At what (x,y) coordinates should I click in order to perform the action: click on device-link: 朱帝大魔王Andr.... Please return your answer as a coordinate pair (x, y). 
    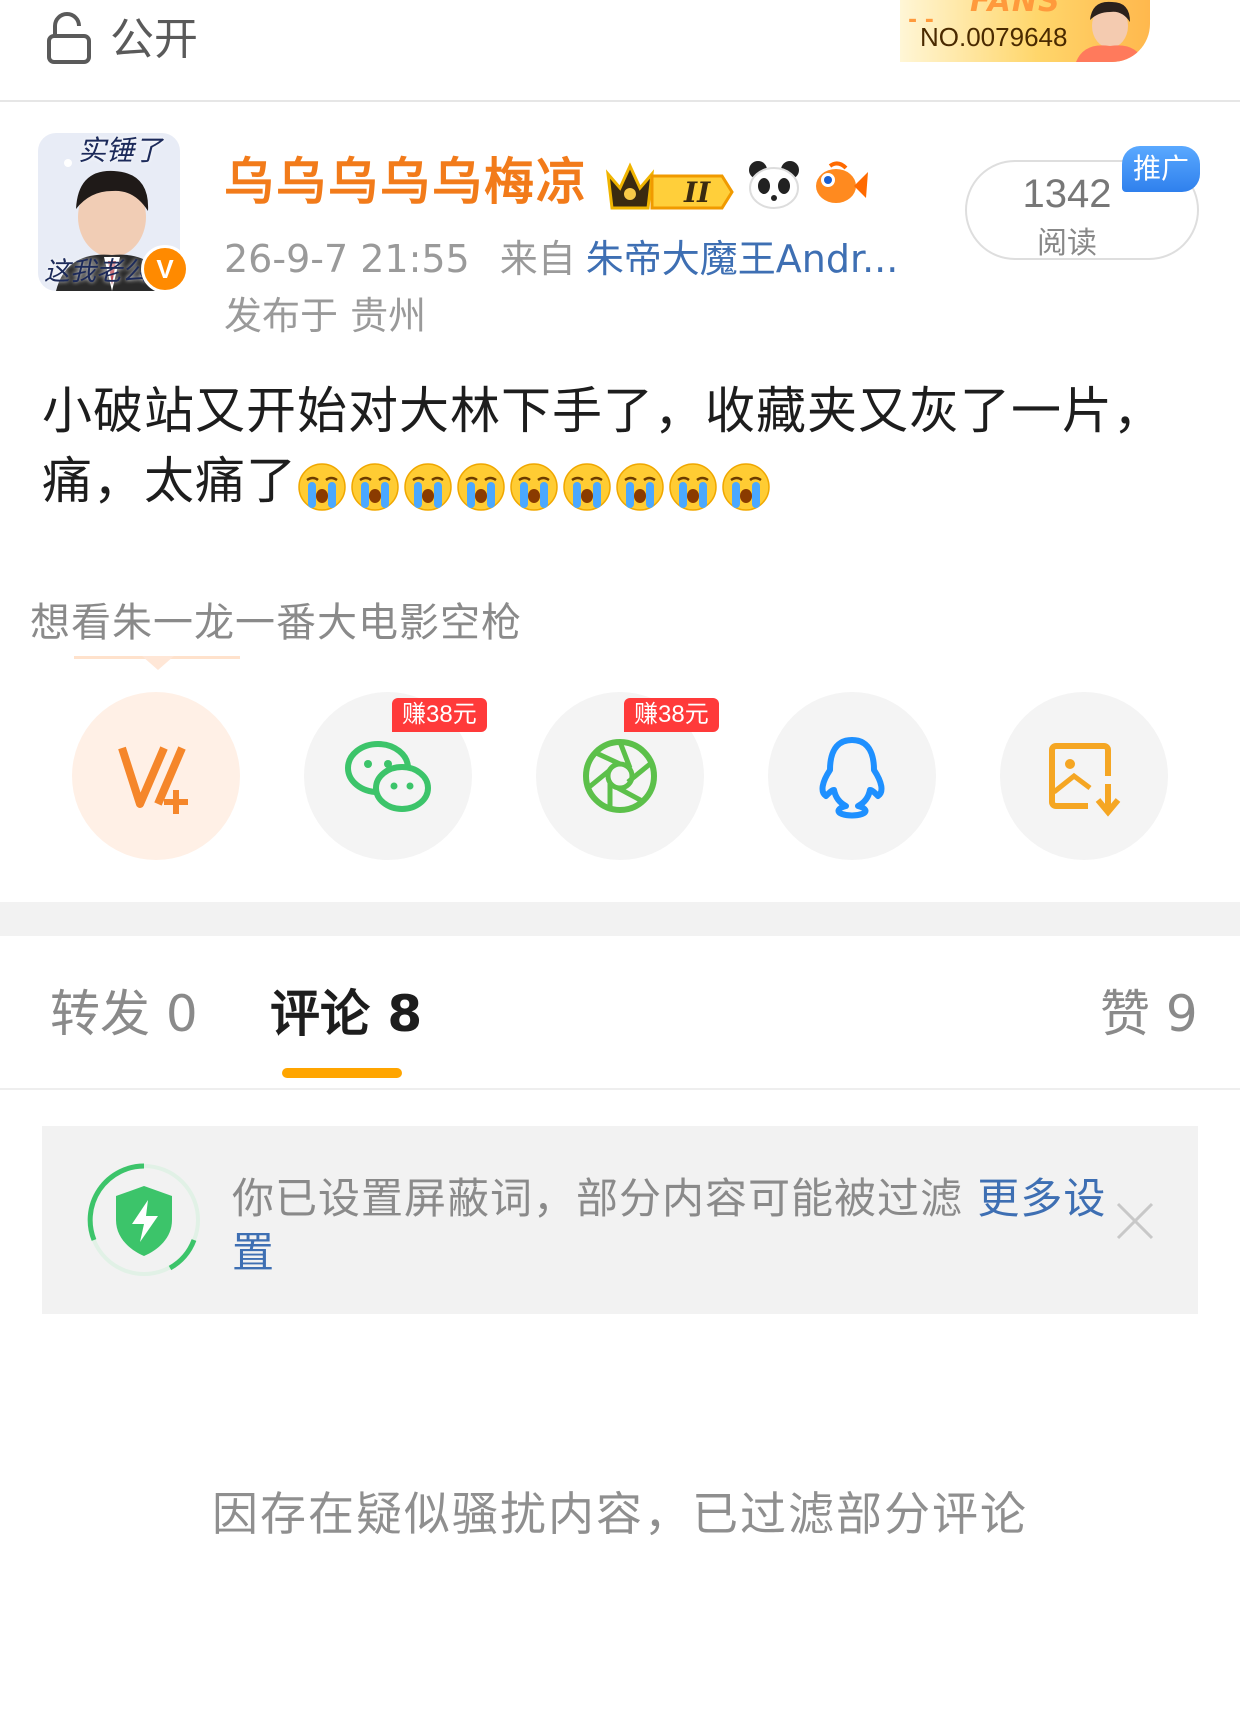
    Looking at the image, I should click on (742, 259).